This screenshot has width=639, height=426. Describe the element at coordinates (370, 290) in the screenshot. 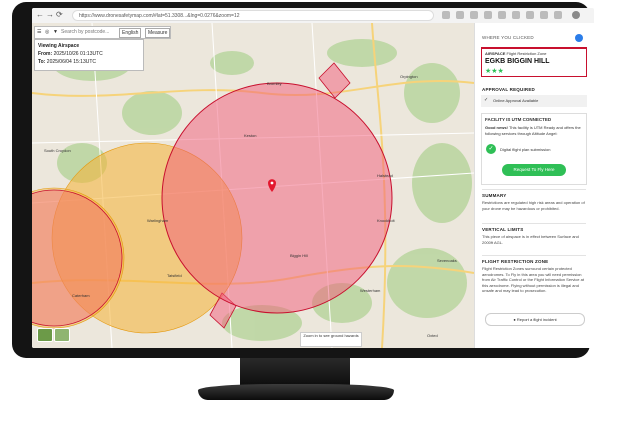

I see `place-label: Westerham` at that location.